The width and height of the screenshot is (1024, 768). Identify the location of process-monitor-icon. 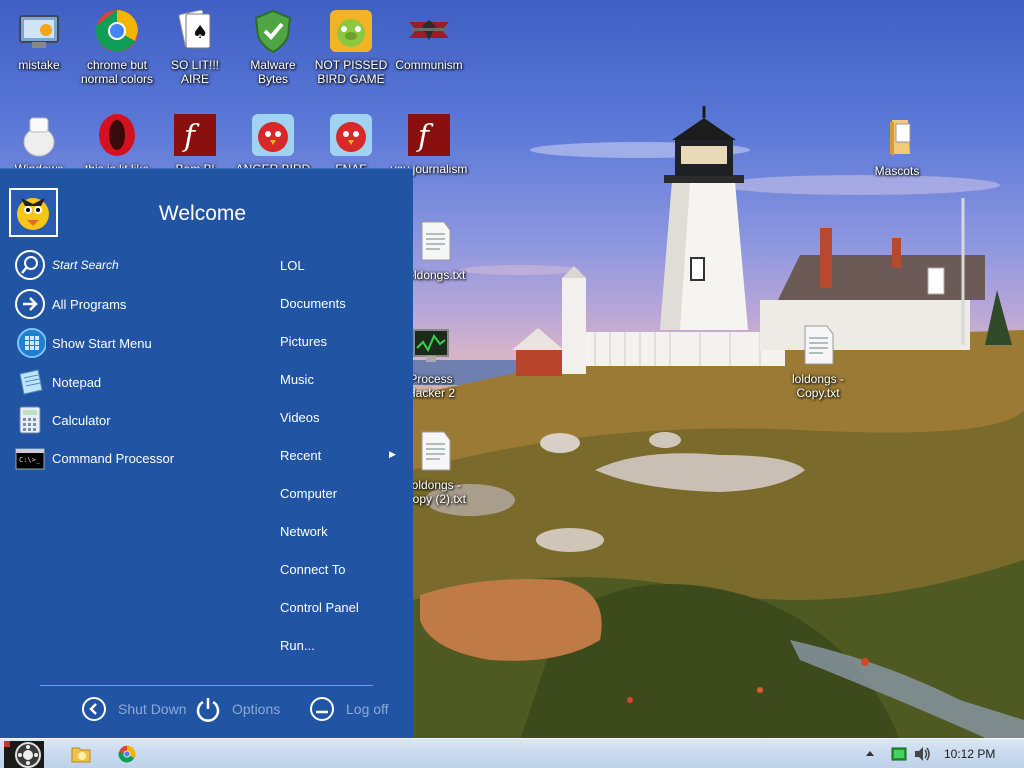
(431, 345).